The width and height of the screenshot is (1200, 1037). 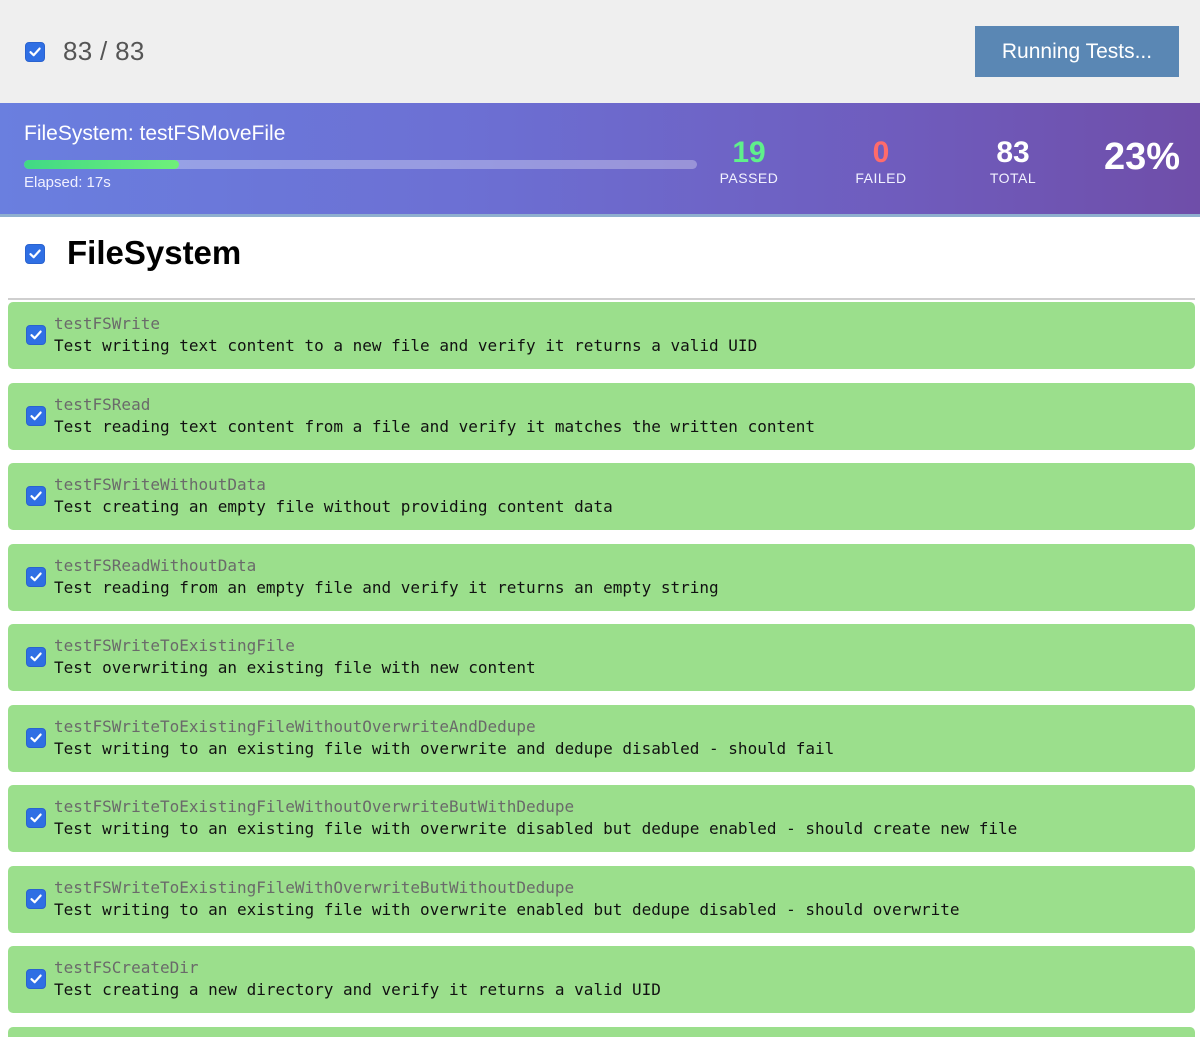 I want to click on selected-count: 83 / 83, so click(x=104, y=51).